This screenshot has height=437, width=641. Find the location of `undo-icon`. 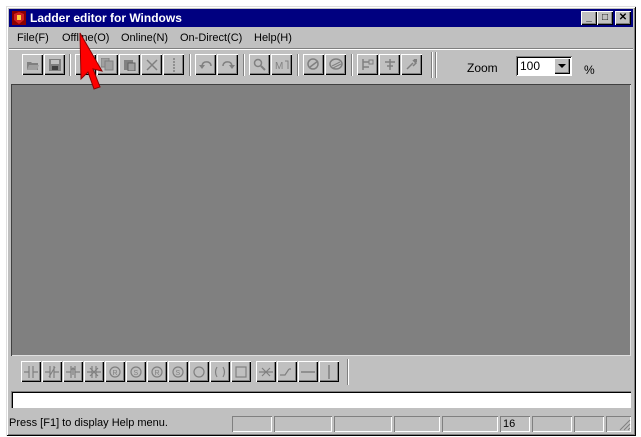

undo-icon is located at coordinates (205, 64).